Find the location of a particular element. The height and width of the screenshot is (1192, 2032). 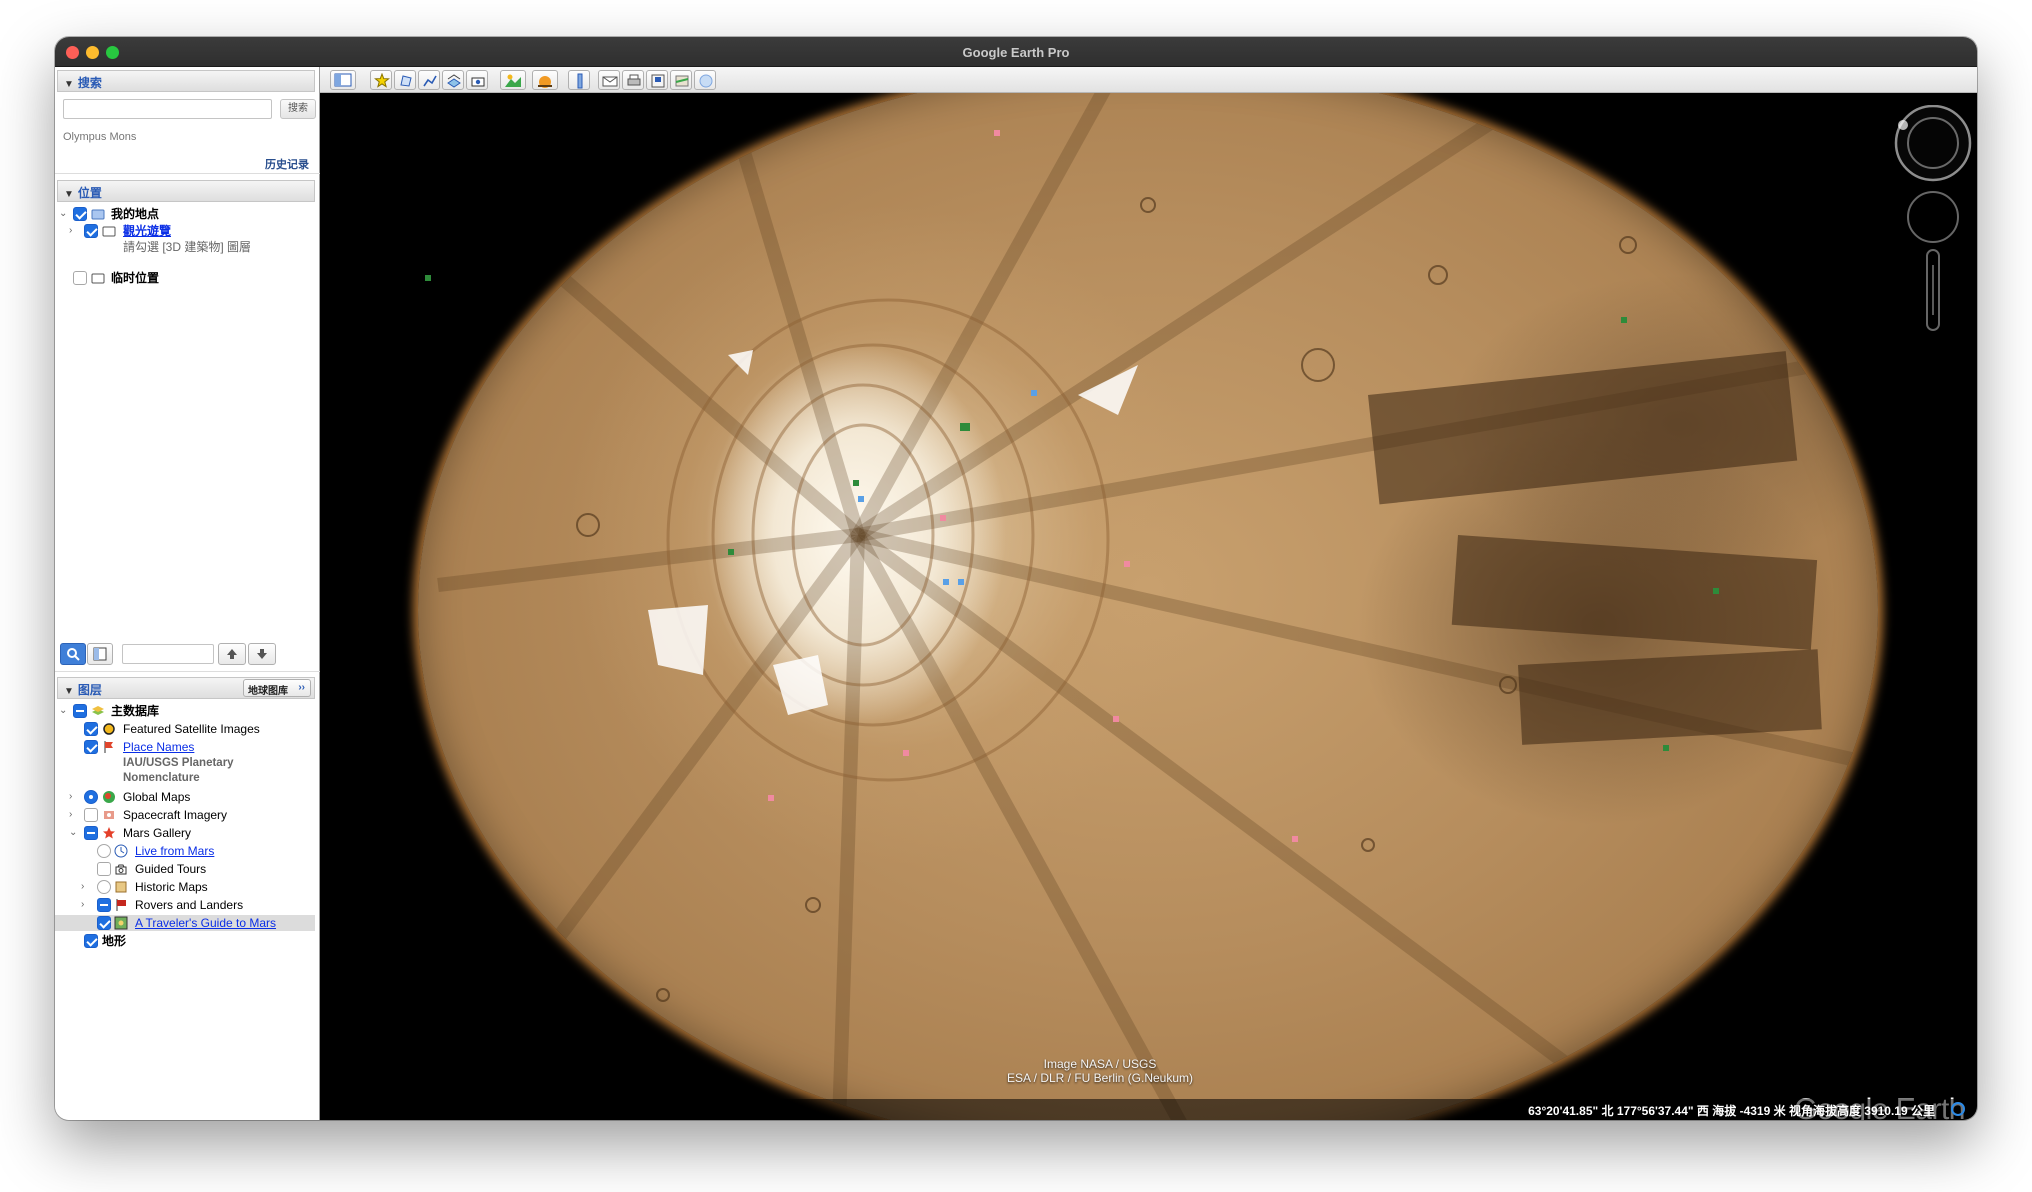

layer-mars-gallery: ⌄ Mars Gallery is located at coordinates (185, 833).